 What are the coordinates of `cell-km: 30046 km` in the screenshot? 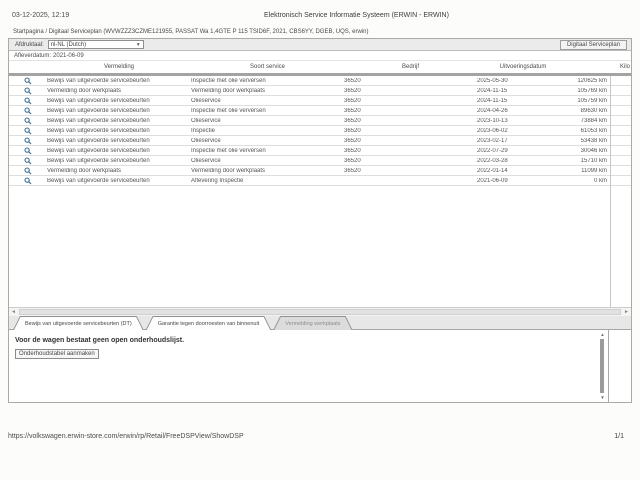 It's located at (593, 150).